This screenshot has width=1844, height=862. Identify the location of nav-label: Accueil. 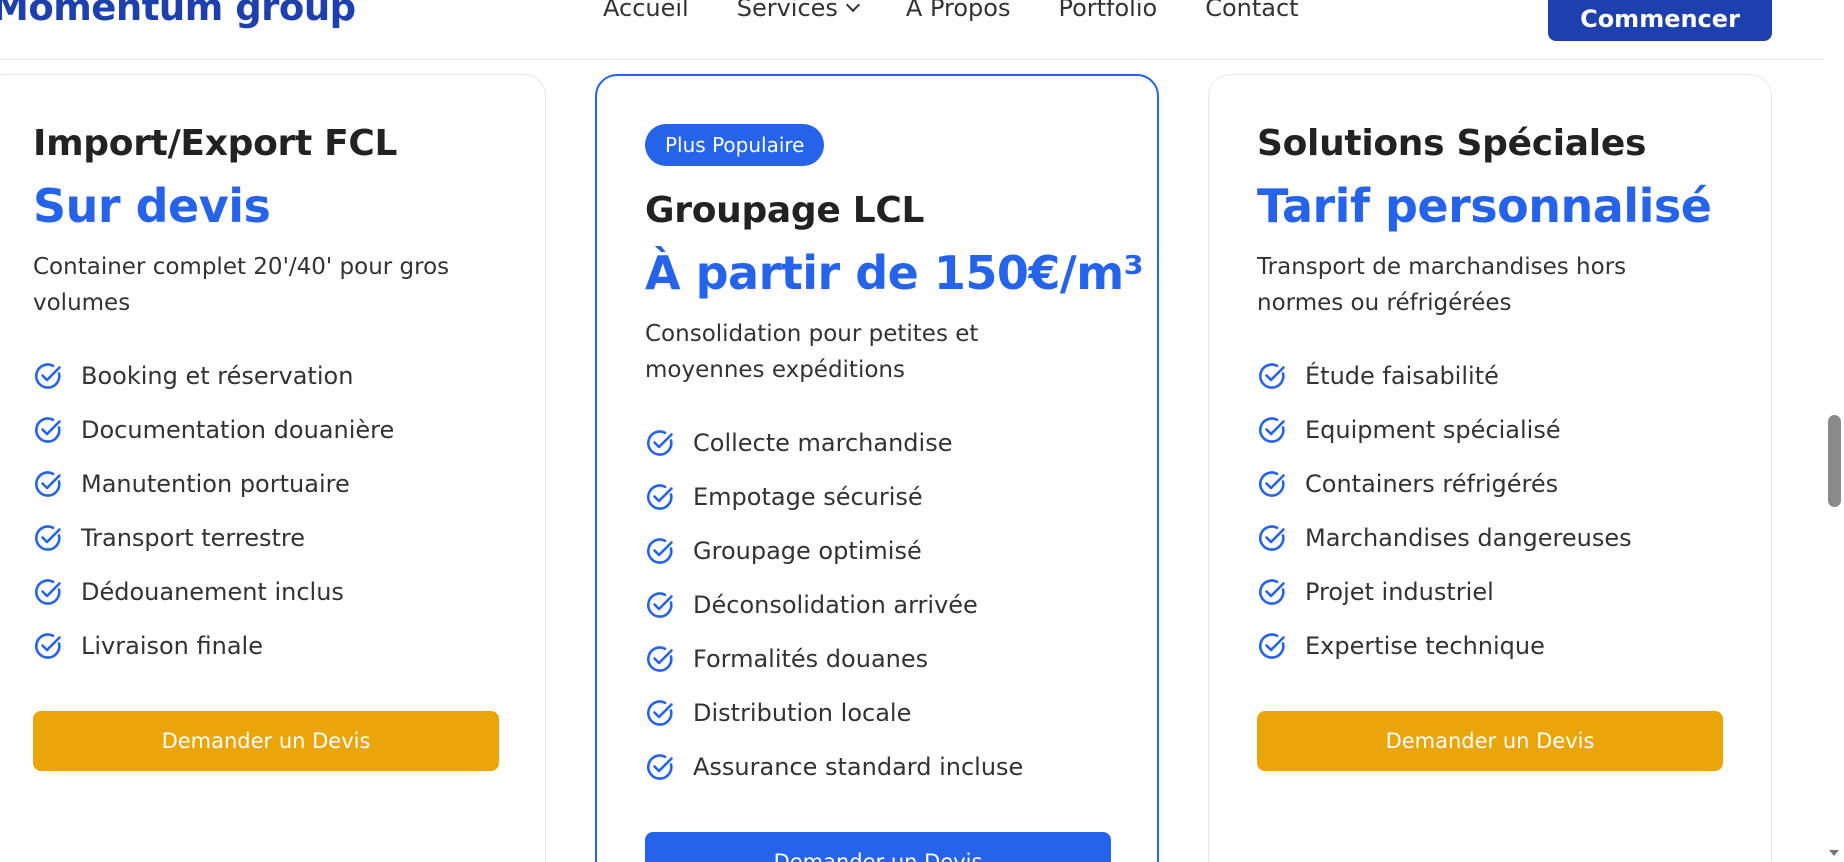
(646, 11).